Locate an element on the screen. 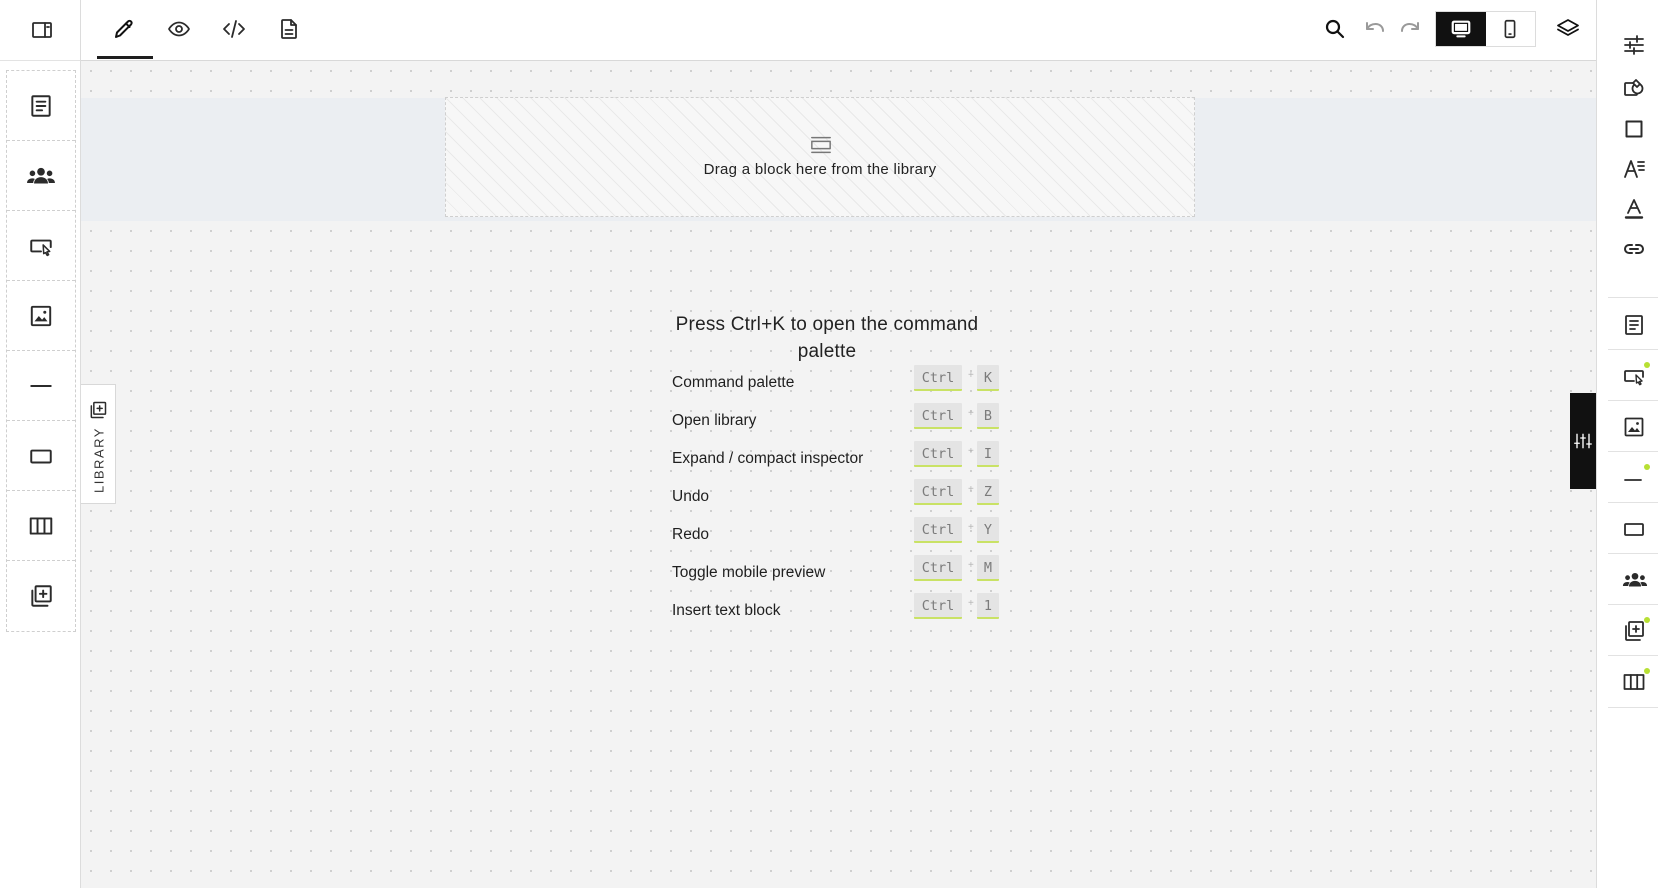 The width and height of the screenshot is (1668, 888). block-item-add is located at coordinates (41, 596).